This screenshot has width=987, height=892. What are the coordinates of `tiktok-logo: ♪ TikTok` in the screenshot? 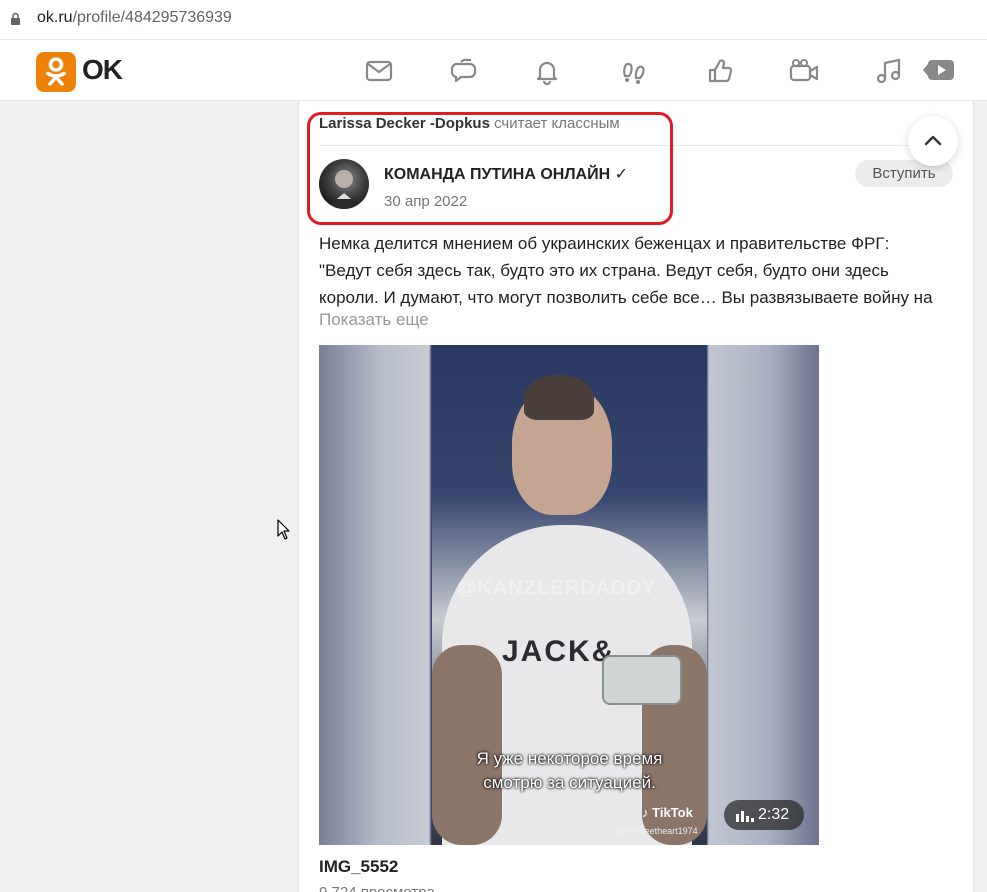 It's located at (667, 812).